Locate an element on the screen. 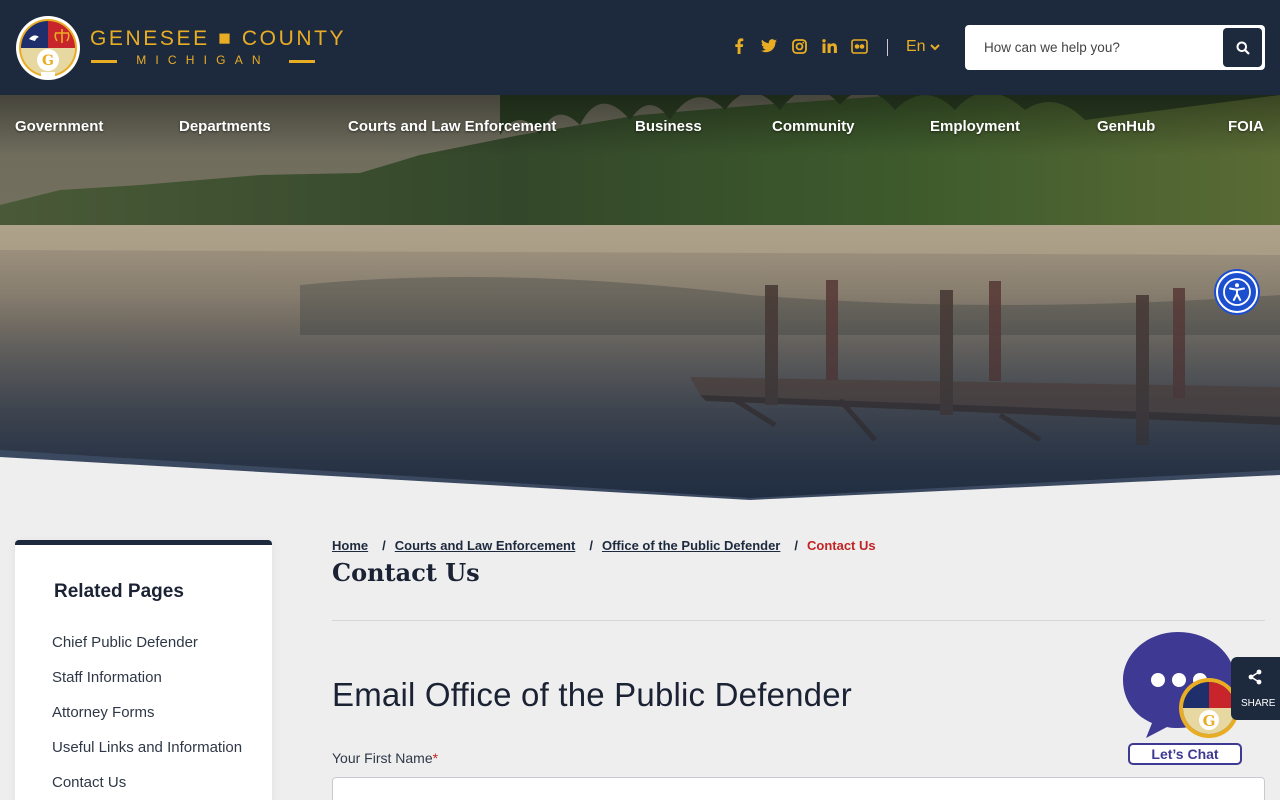 This screenshot has width=1280, height=800. site-search is located at coordinates (1115, 47).